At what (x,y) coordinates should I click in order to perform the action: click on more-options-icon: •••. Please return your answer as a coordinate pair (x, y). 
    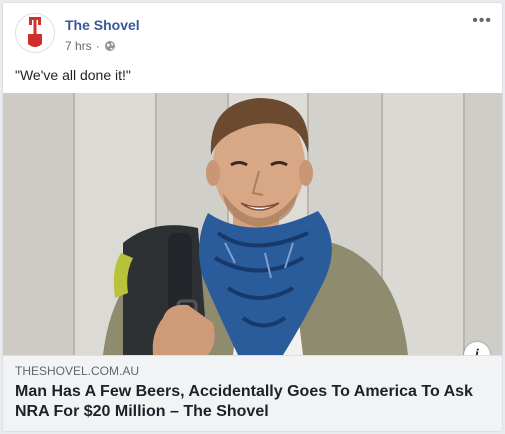
    Looking at the image, I should click on (482, 21).